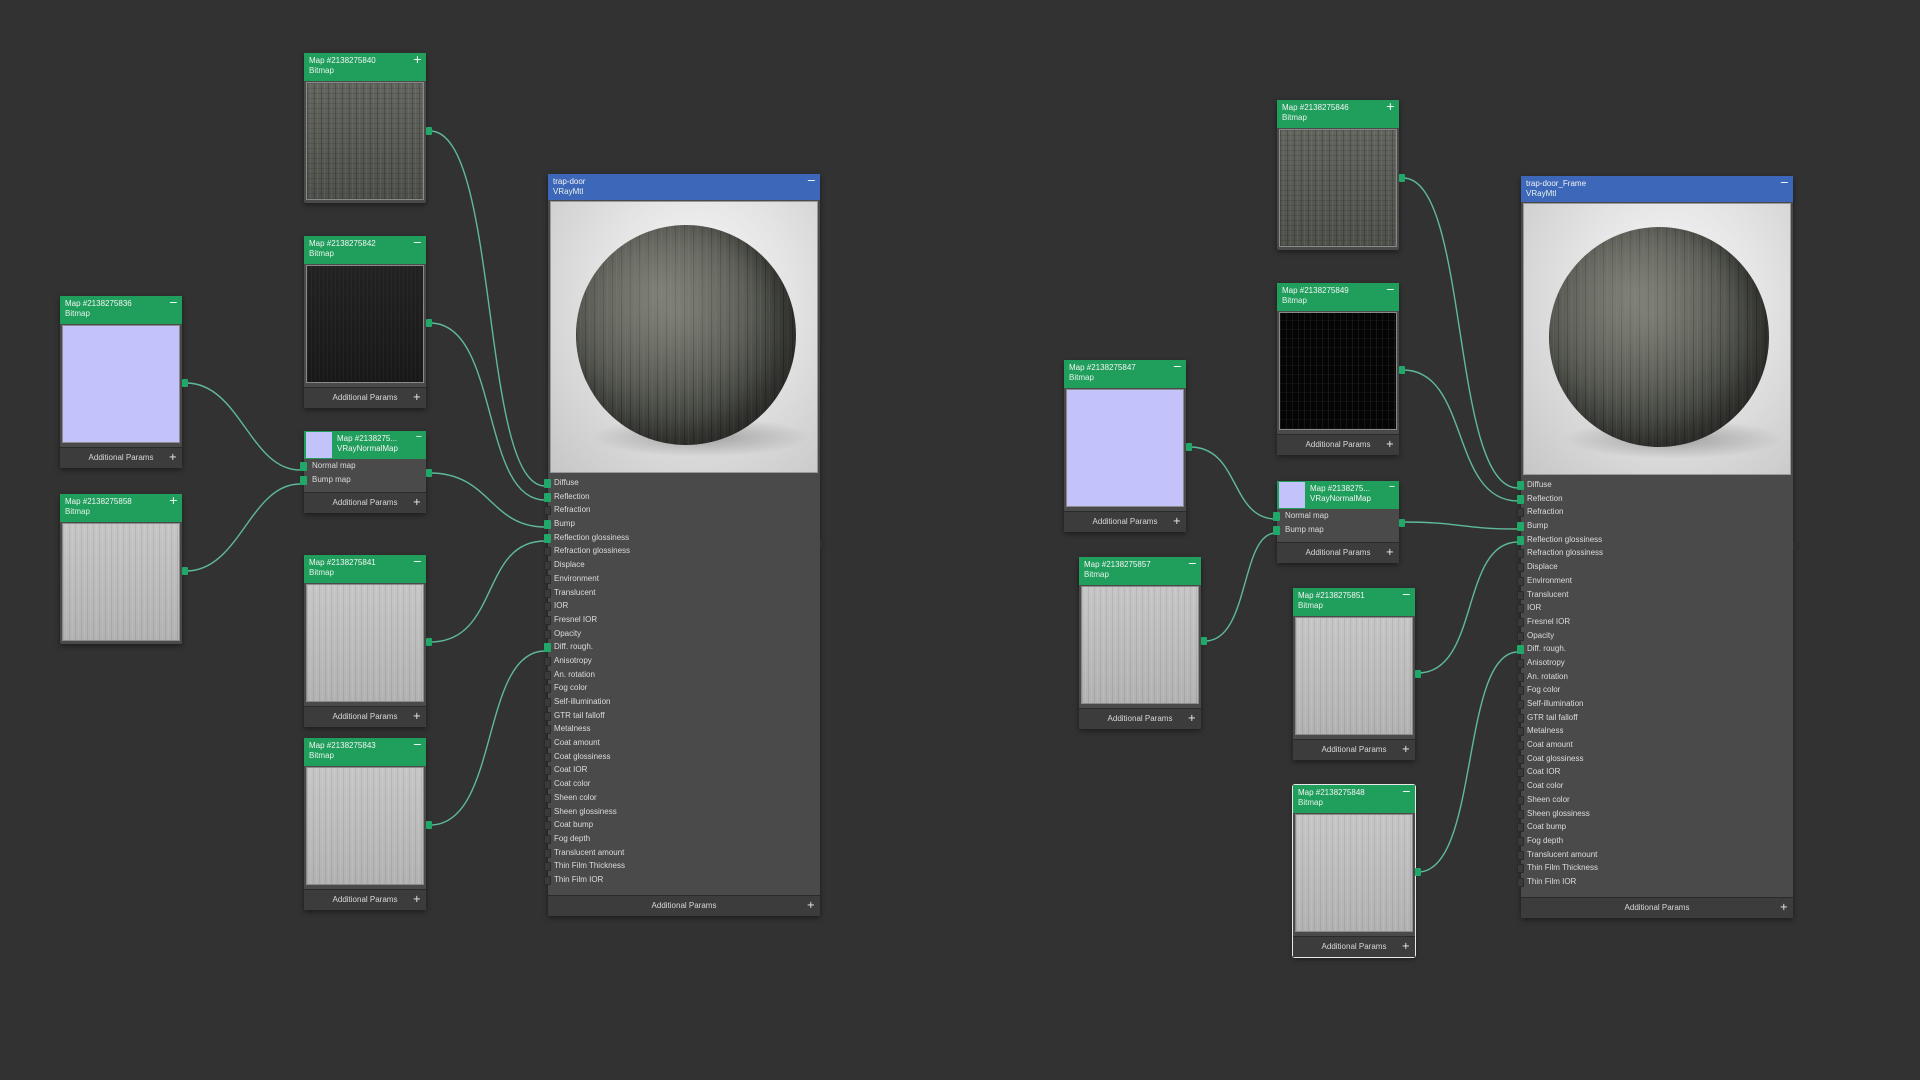  What do you see at coordinates (682, 647) in the screenshot?
I see `slot-diff-rough: Diff. rough.` at bounding box center [682, 647].